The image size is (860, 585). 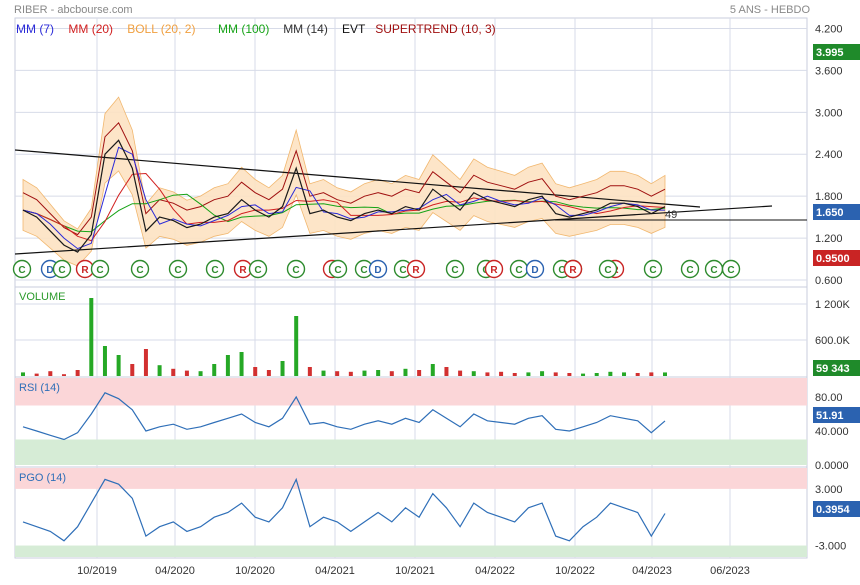 What do you see at coordinates (305, 29) in the screenshot?
I see `legend-item-4: MM (14)` at bounding box center [305, 29].